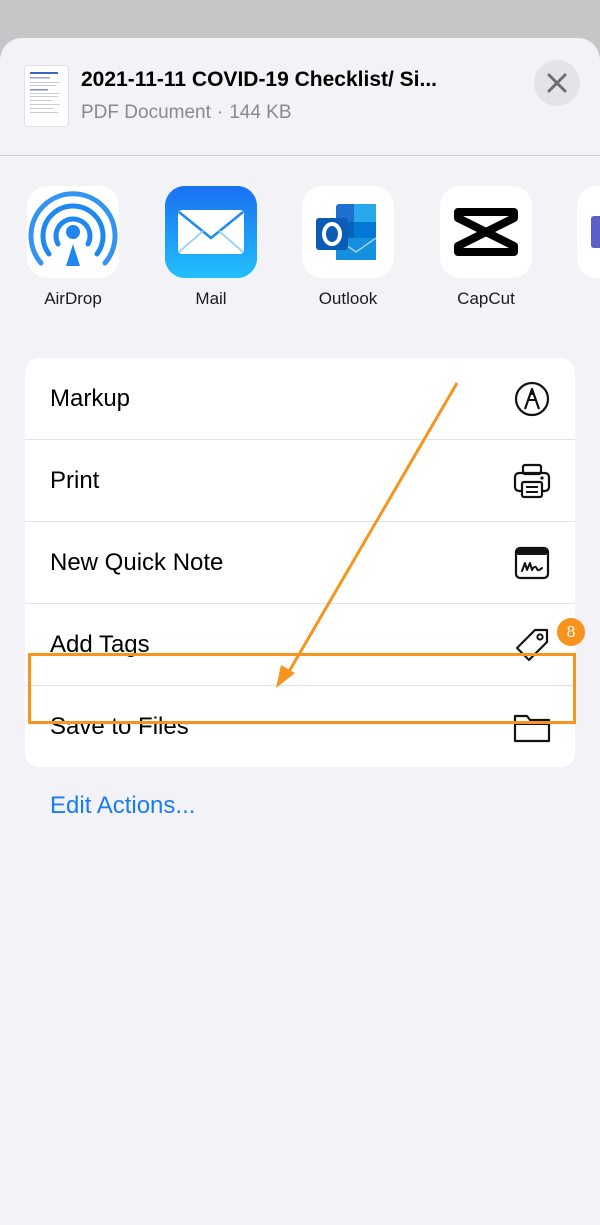  What do you see at coordinates (486, 298) in the screenshot?
I see `share-app-label: CapCut` at bounding box center [486, 298].